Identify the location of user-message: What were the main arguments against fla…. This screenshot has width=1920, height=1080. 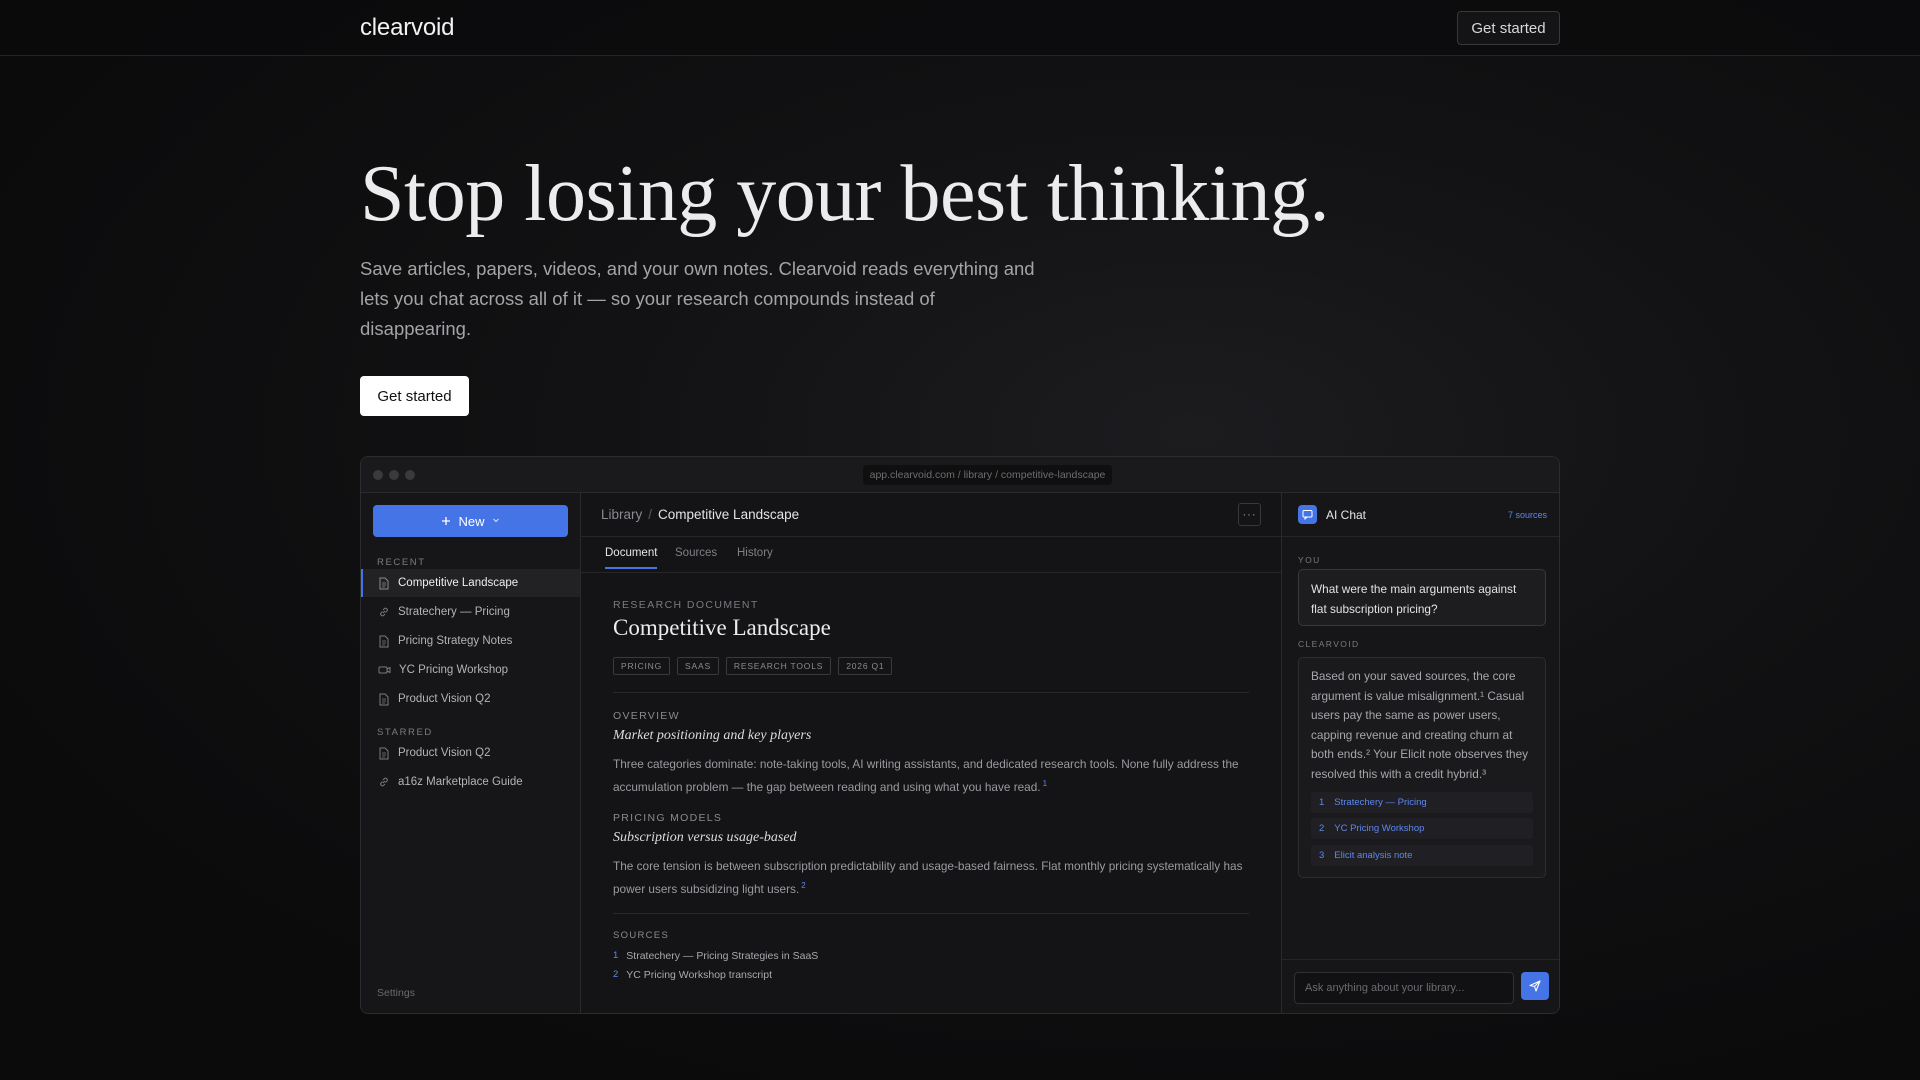
(1422, 597).